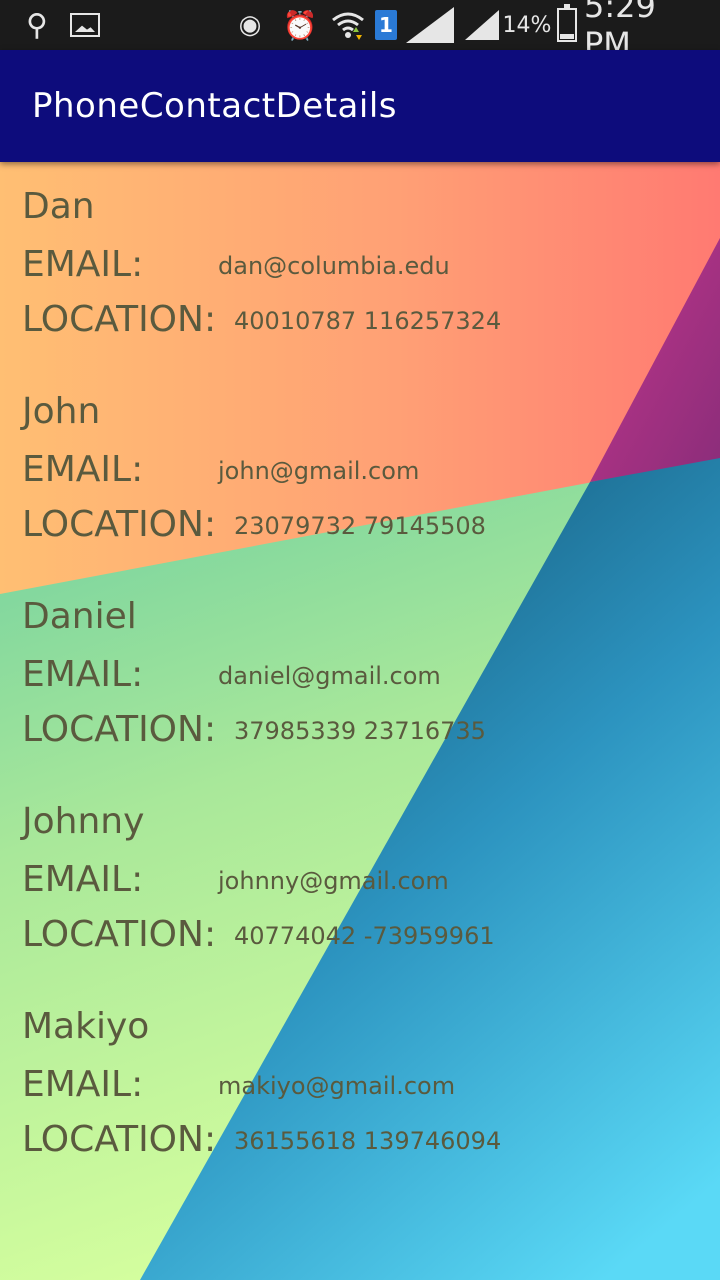 This screenshot has height=1280, width=720. What do you see at coordinates (83, 821) in the screenshot?
I see `contact-name: Johnny` at bounding box center [83, 821].